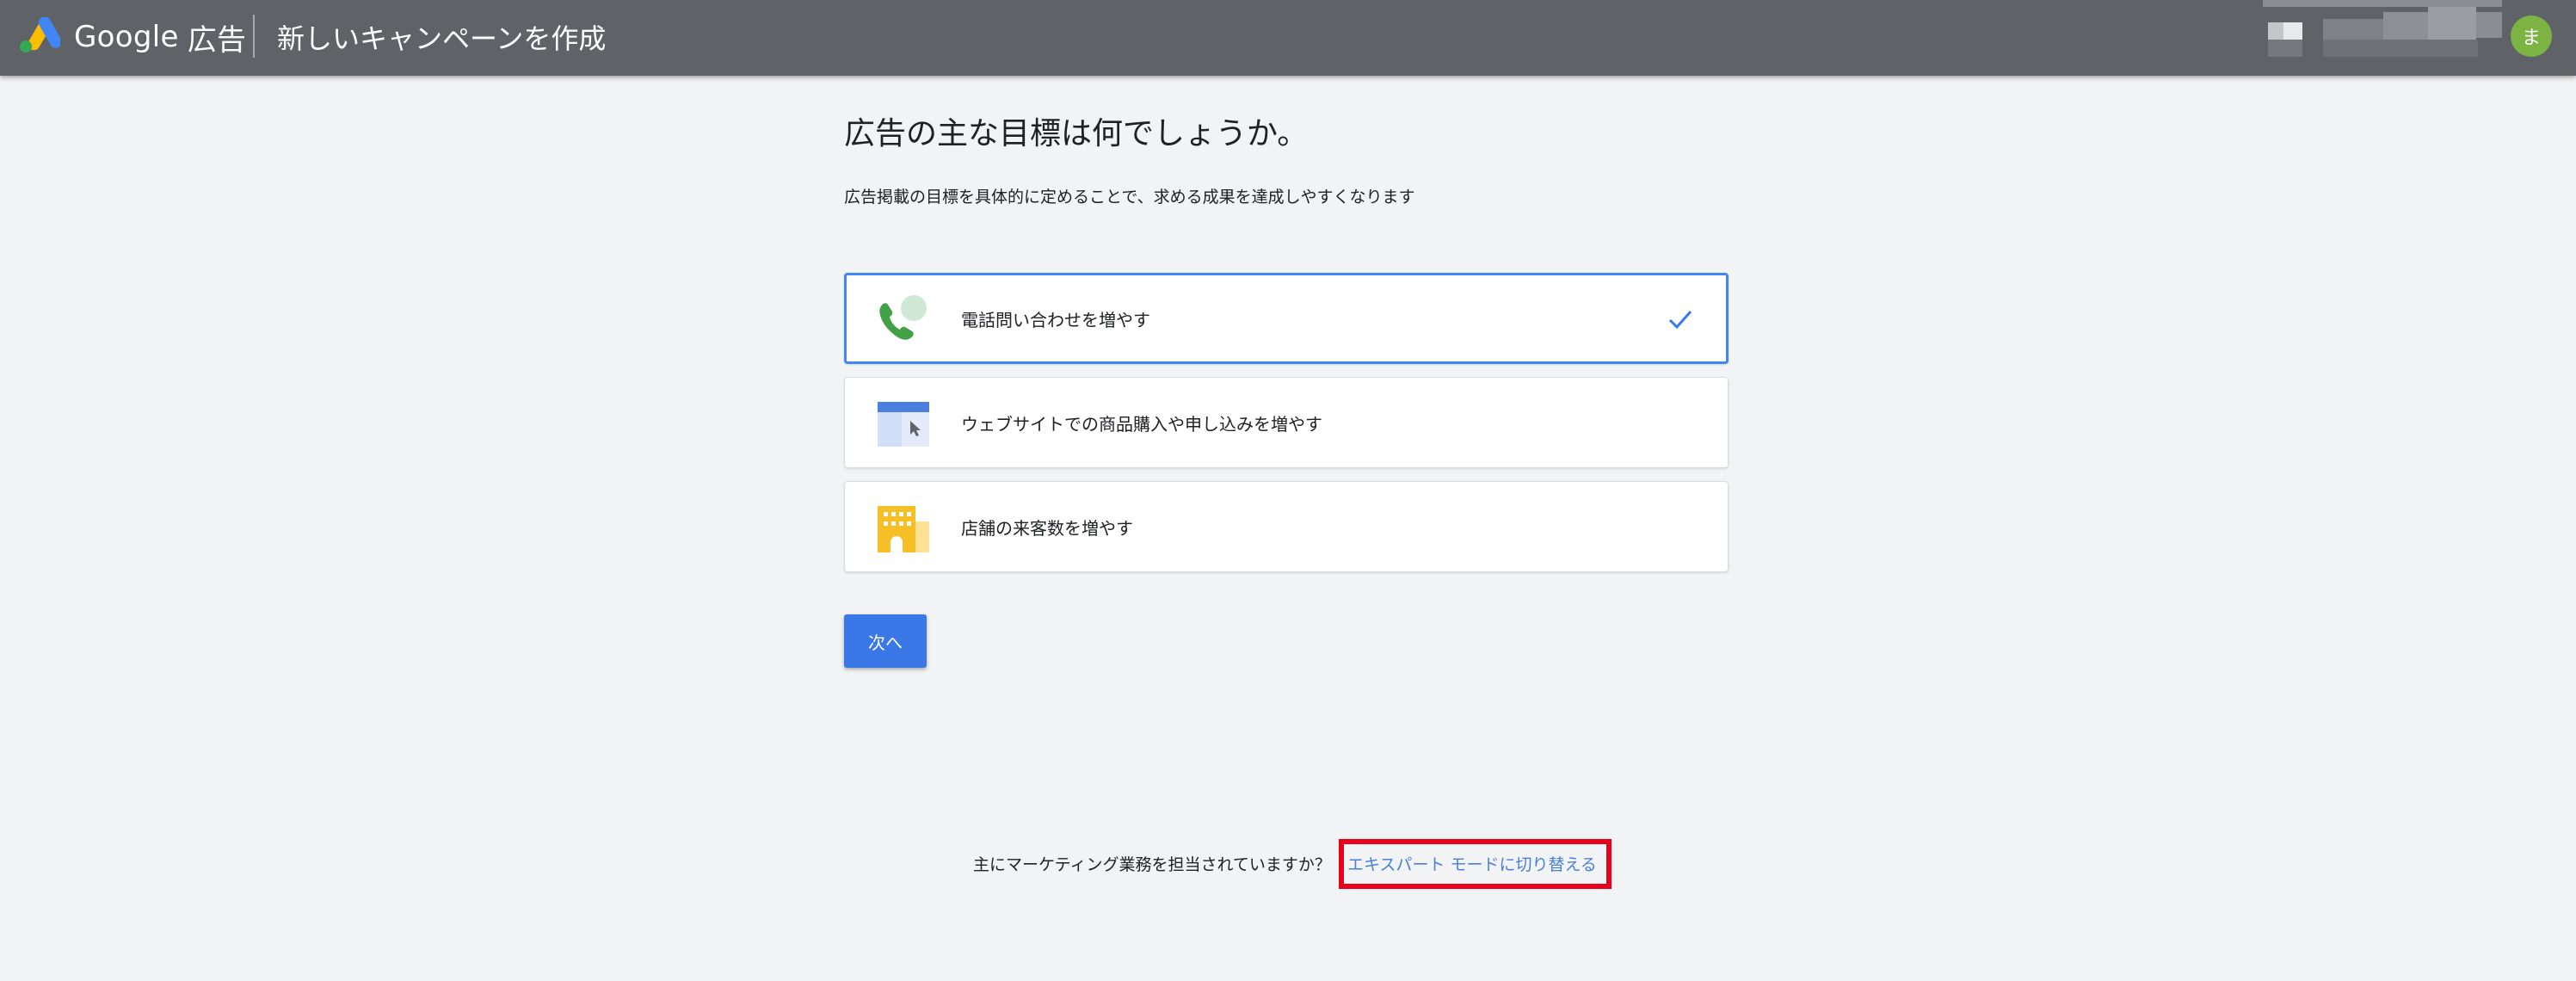  What do you see at coordinates (442, 38) in the screenshot?
I see `page-title: 新しいキャンペーンを作成` at bounding box center [442, 38].